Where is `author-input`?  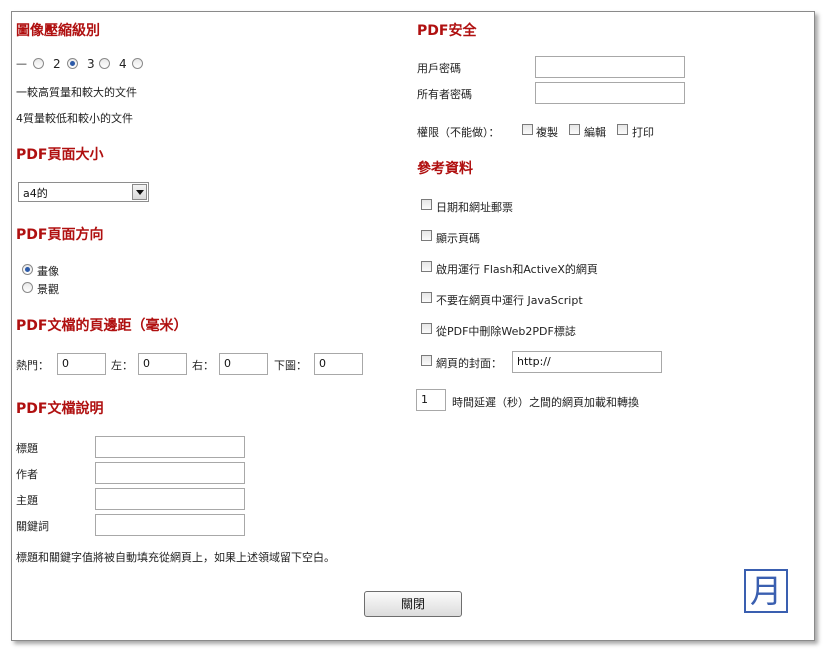 author-input is located at coordinates (170, 473).